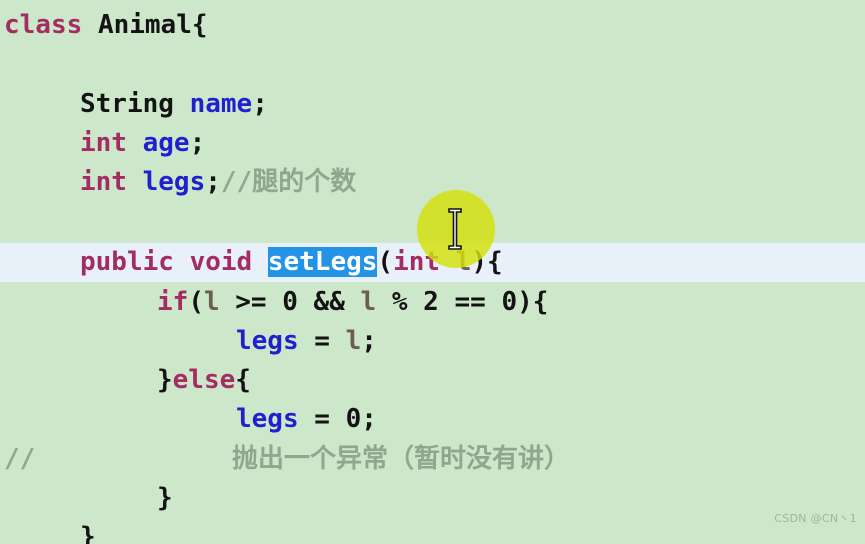 This screenshot has height=544, width=865. I want to click on token-operator-equals: ==, so click(470, 302).